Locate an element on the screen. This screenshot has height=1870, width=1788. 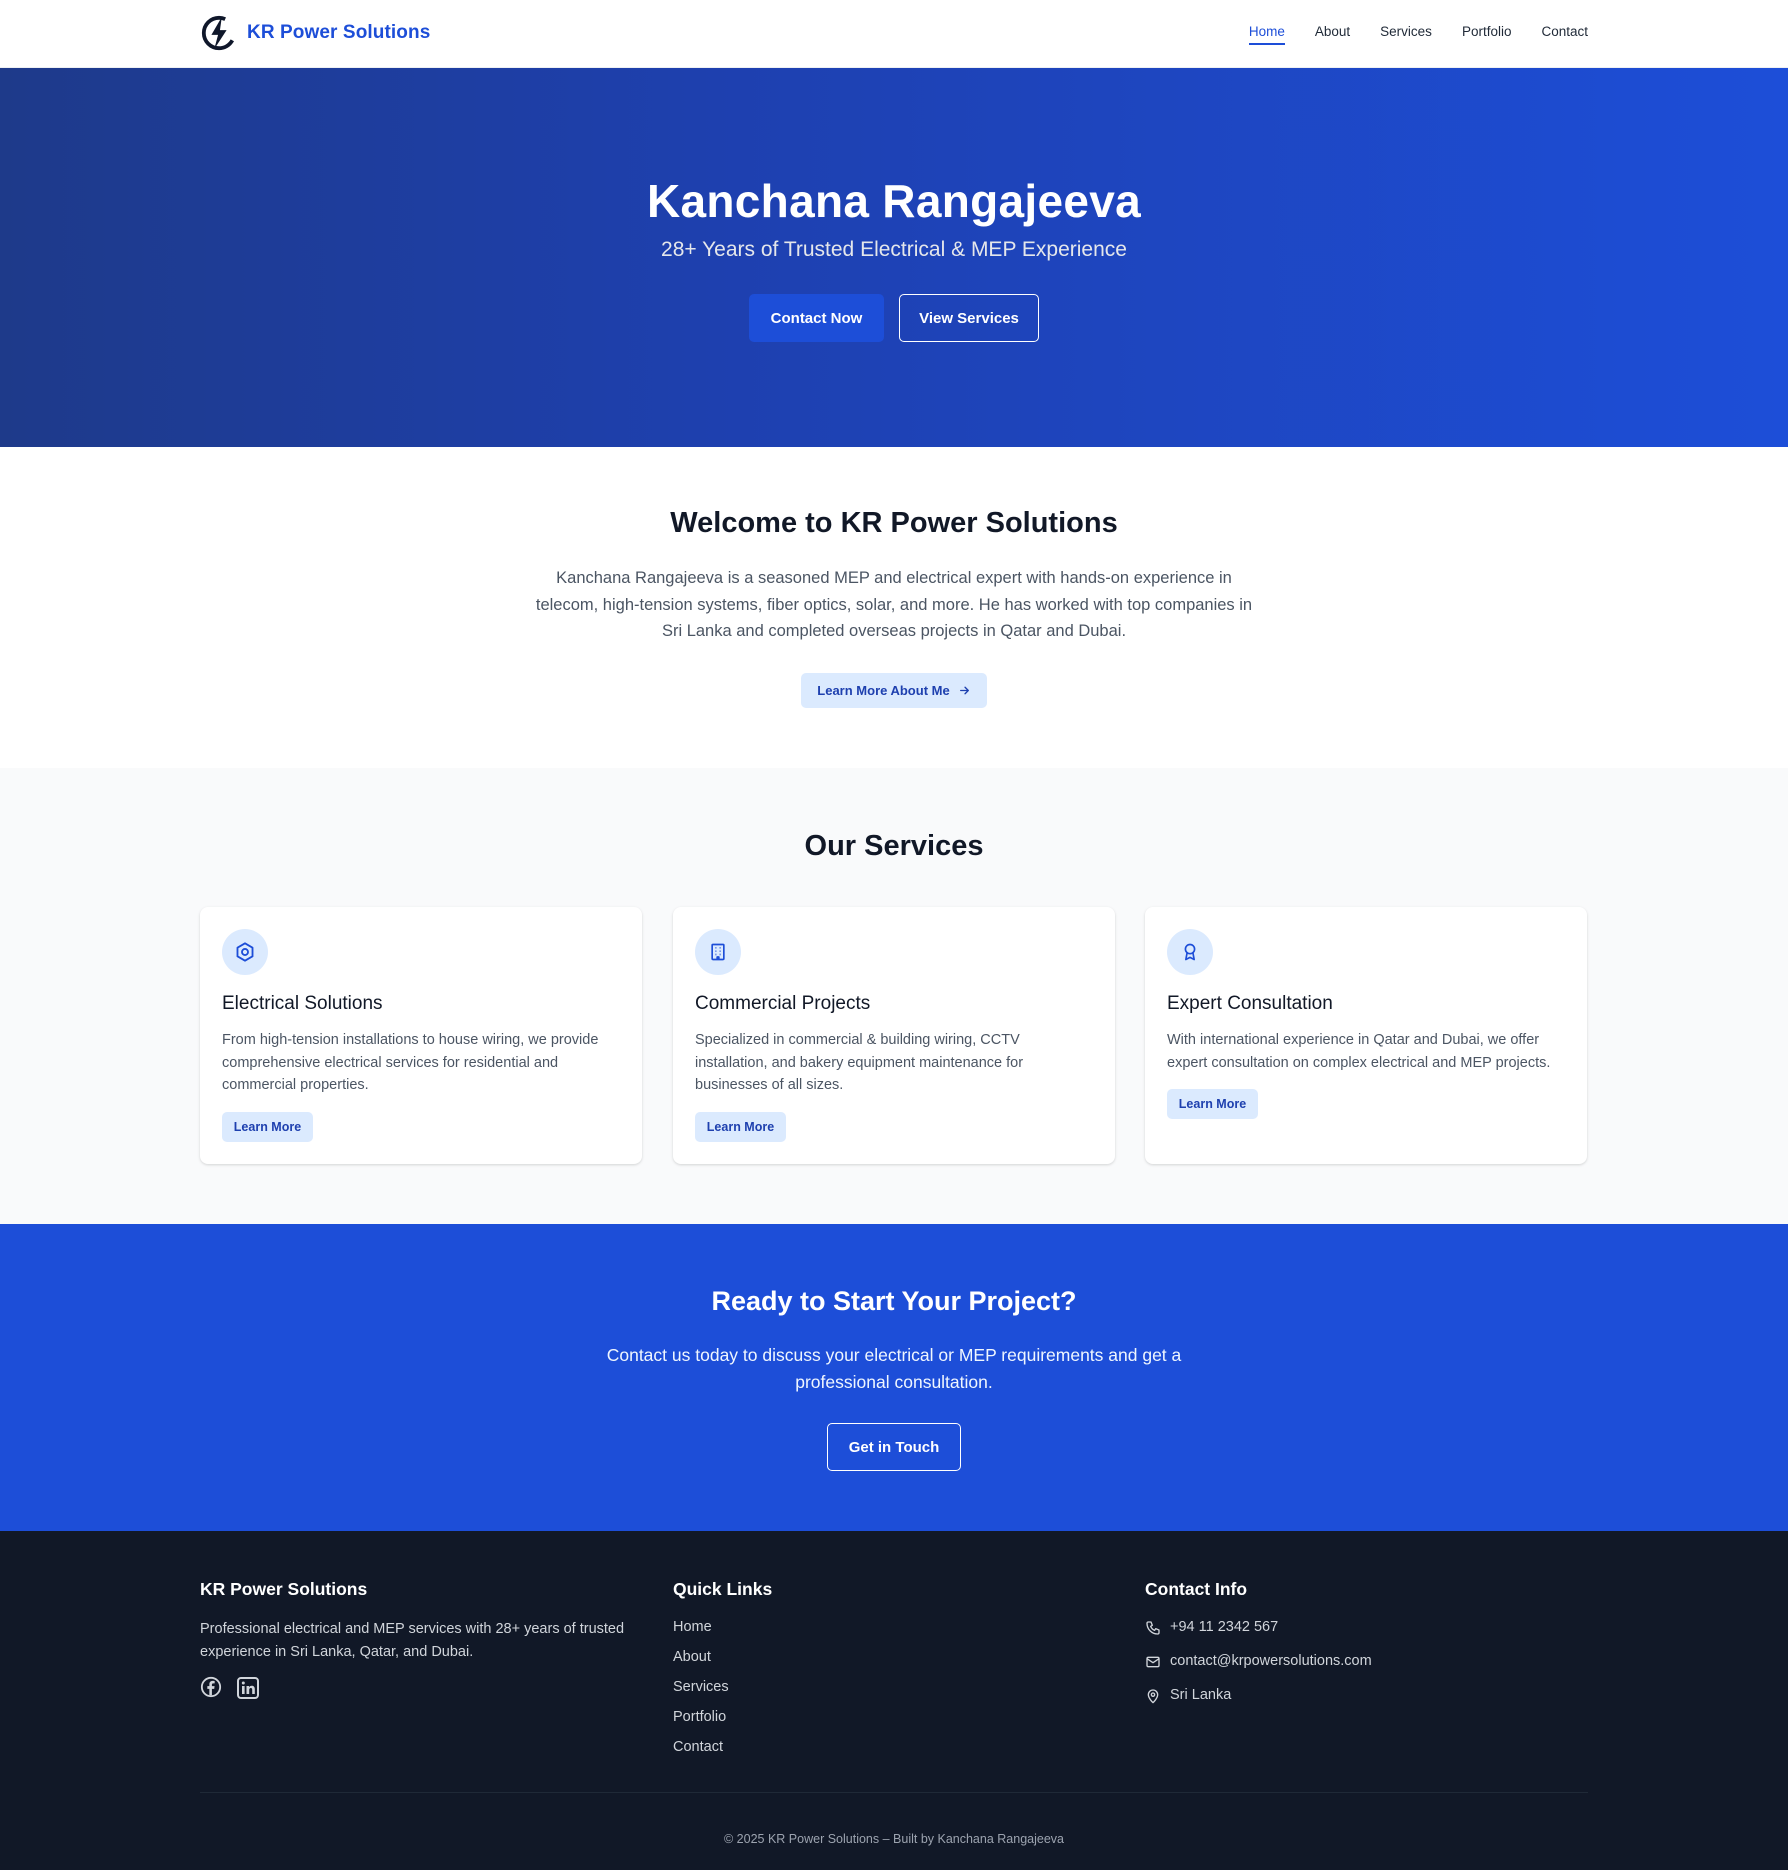
card-title: Expert Consultation is located at coordinates (1250, 1003).